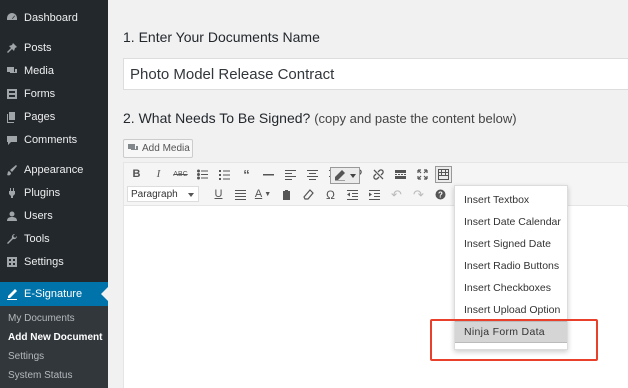  What do you see at coordinates (12, 18) in the screenshot?
I see `dashboard-icon` at bounding box center [12, 18].